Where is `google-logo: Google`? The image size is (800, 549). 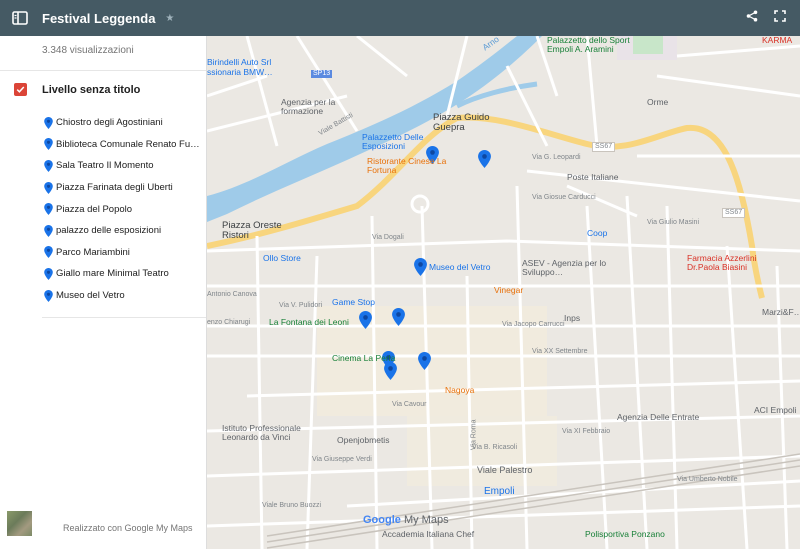
google-logo: Google is located at coordinates (382, 520).